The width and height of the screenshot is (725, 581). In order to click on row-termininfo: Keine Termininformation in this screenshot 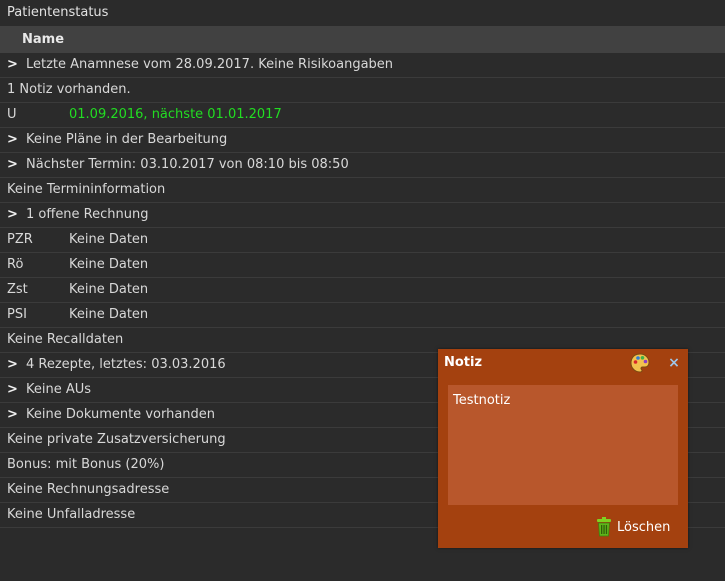, I will do `click(362, 190)`.